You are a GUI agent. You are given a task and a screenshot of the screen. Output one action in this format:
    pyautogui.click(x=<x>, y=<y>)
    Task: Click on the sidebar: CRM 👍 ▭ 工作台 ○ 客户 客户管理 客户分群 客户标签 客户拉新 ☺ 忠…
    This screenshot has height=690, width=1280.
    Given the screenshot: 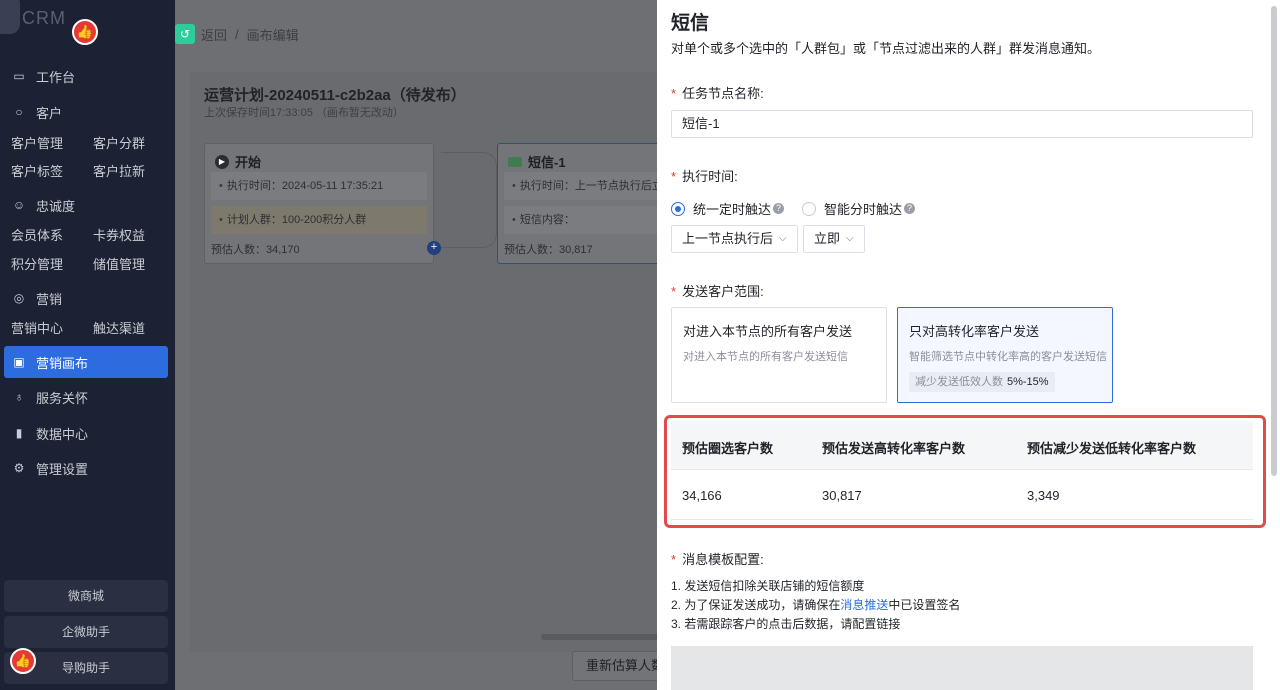 What is the action you would take?
    pyautogui.click(x=87, y=345)
    